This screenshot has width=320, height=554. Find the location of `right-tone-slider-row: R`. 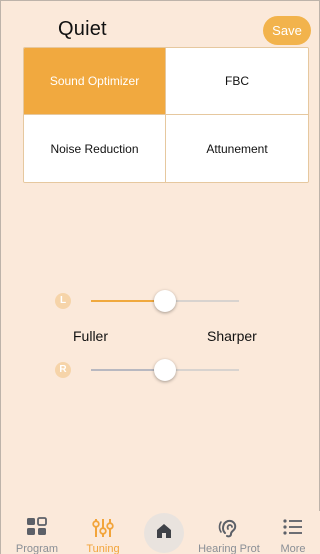

right-tone-slider-row: R is located at coordinates (151, 370).